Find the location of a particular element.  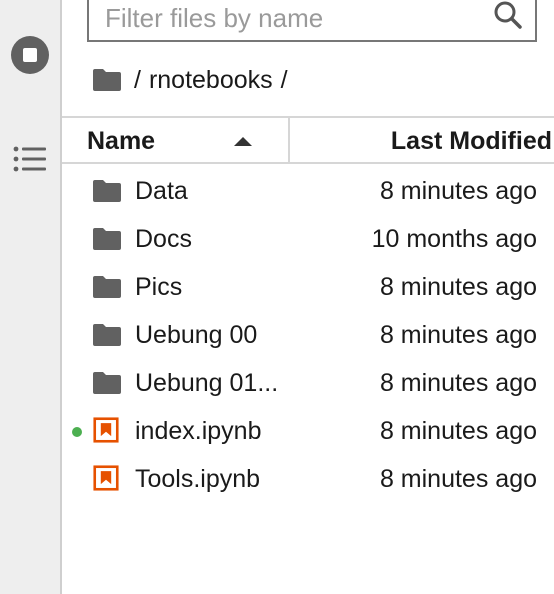

file-row: Pics 8 minutes ago is located at coordinates (308, 287).